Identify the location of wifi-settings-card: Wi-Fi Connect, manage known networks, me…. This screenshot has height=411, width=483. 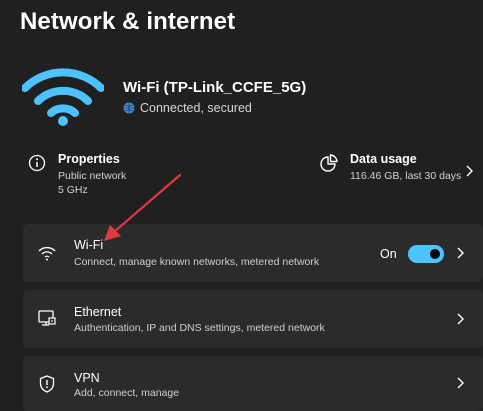
(253, 253).